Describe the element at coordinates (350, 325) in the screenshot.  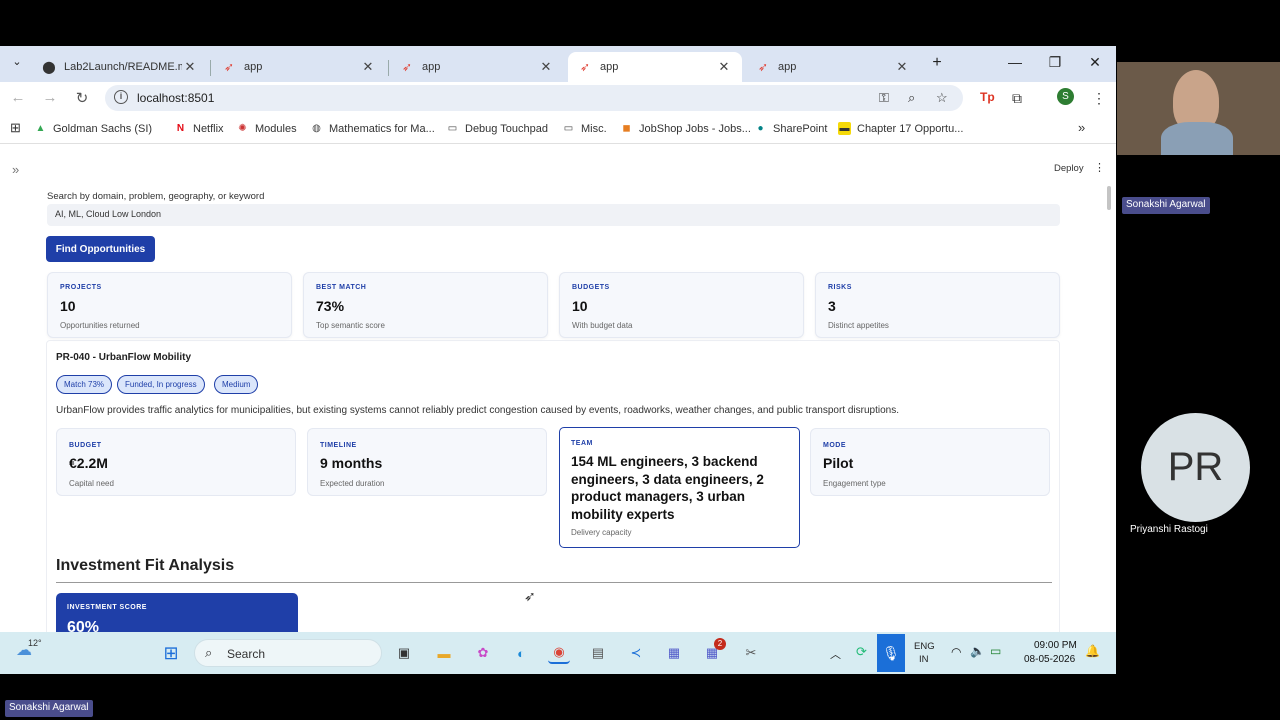
I see `metric-caption: Top semantic score` at that location.